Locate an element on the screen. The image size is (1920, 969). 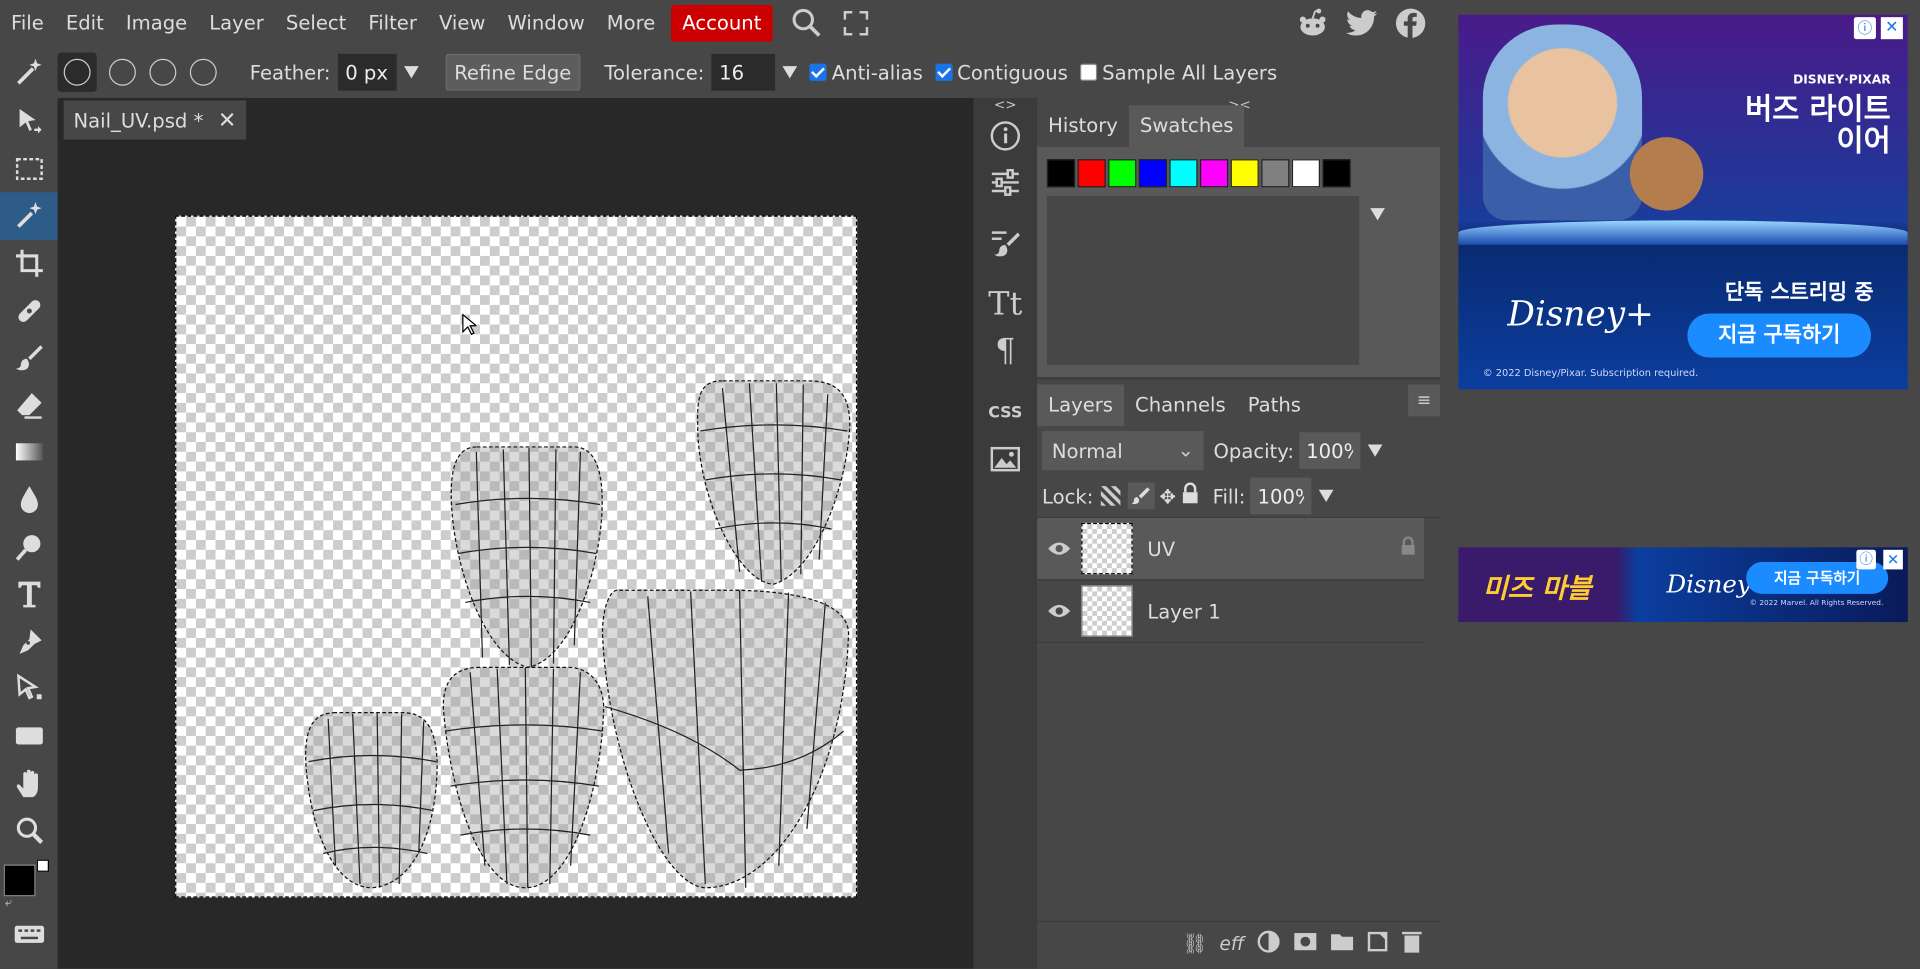
color-picker: ⤶ is located at coordinates (29, 884).